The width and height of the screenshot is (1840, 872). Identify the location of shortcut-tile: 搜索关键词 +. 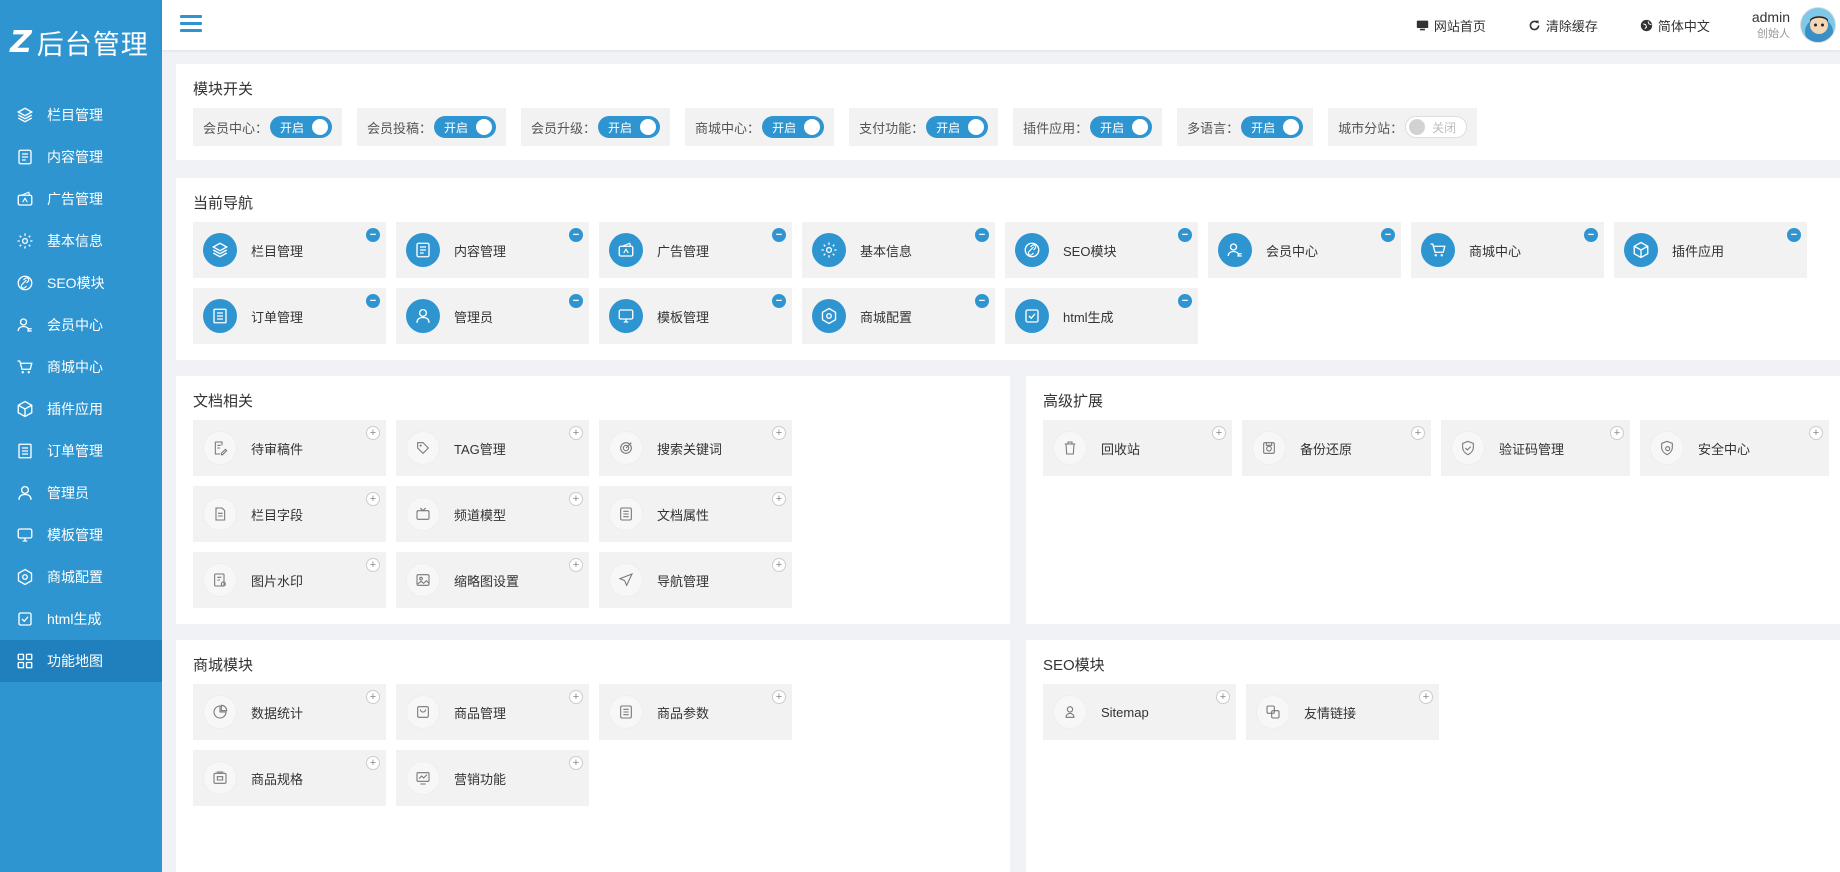
(695, 448).